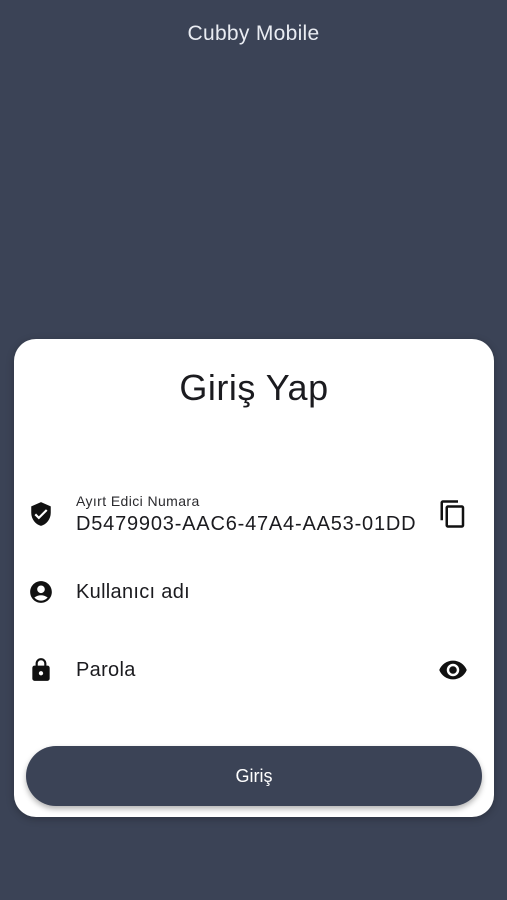  I want to click on account-circle-icon, so click(41, 592).